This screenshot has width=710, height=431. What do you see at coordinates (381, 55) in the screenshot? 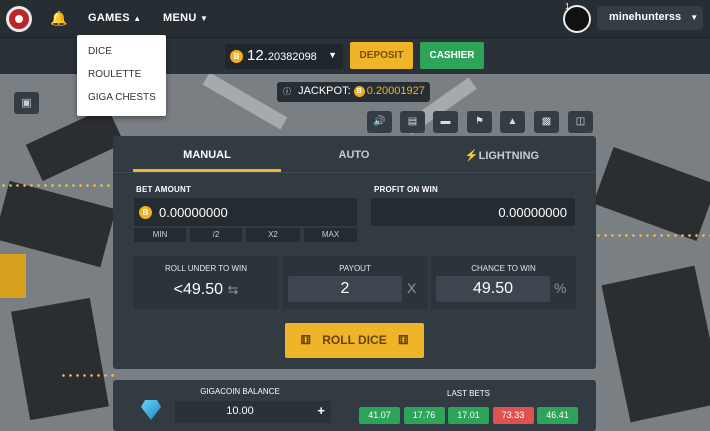
I see `deposit-button: DEPOSIT` at bounding box center [381, 55].